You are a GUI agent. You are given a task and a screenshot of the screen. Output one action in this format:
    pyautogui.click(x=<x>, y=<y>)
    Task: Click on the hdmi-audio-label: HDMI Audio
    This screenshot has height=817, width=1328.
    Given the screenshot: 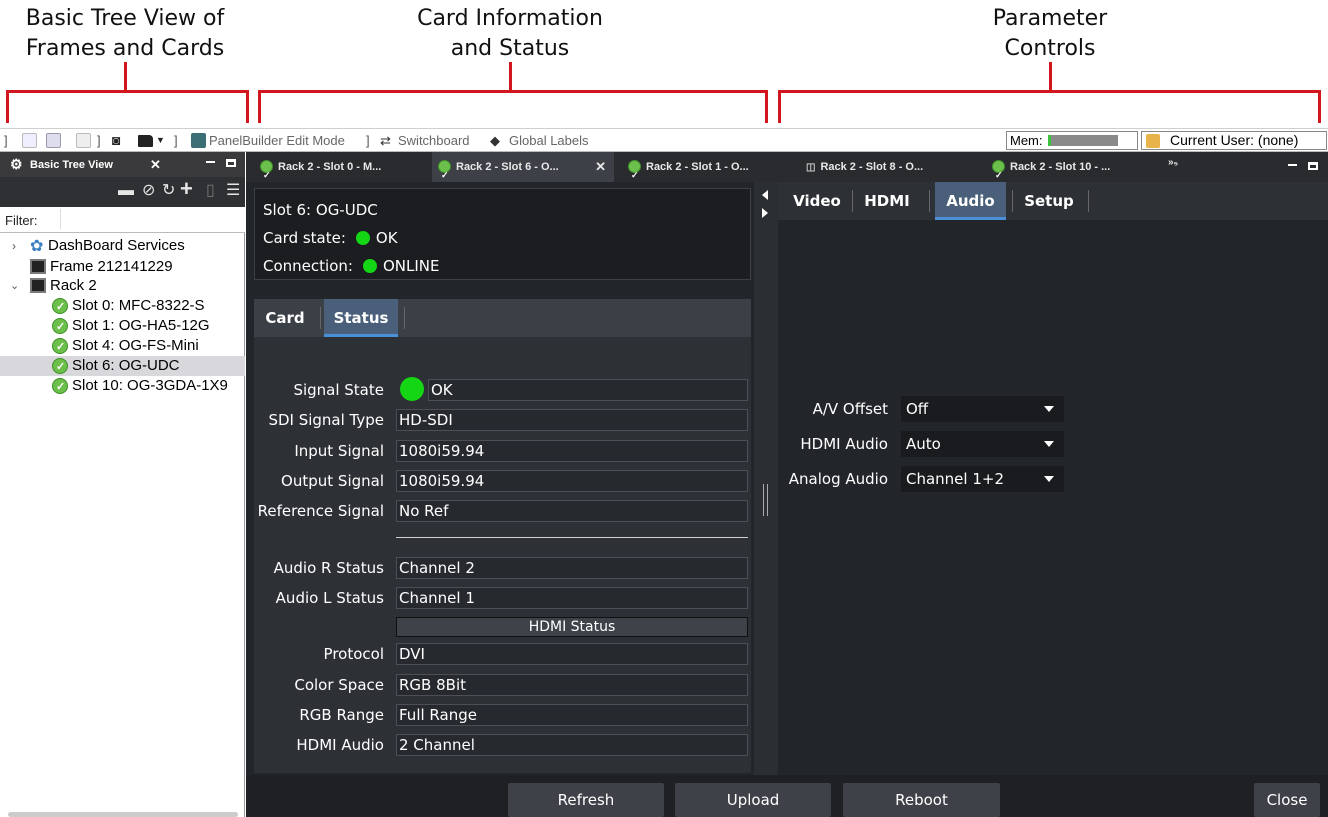 What is the action you would take?
    pyautogui.click(x=844, y=444)
    